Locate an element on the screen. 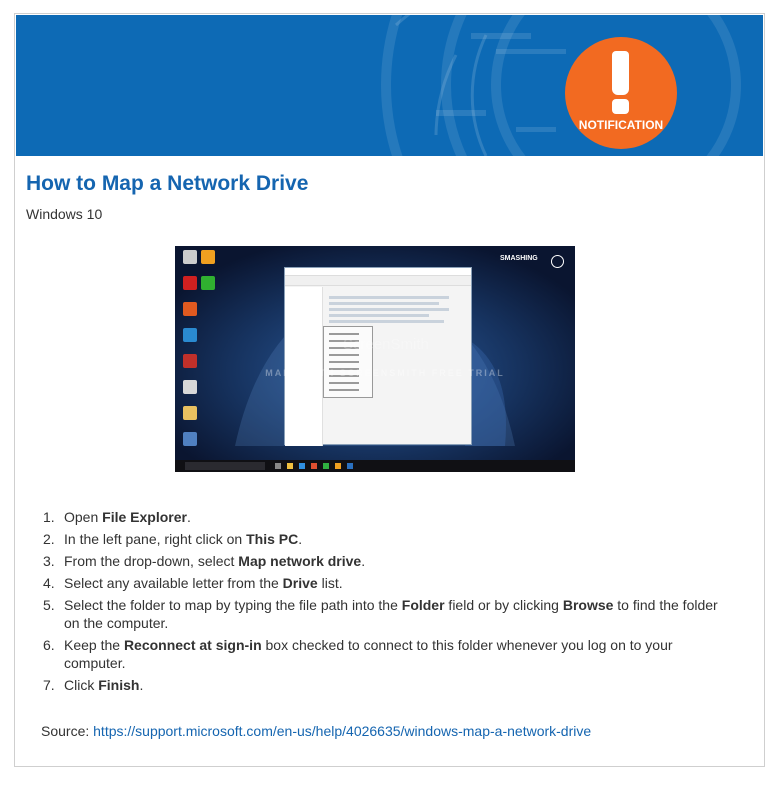 Image resolution: width=782 pixels, height=789 pixels. step-text: Select any available letter from the is located at coordinates (173, 583).